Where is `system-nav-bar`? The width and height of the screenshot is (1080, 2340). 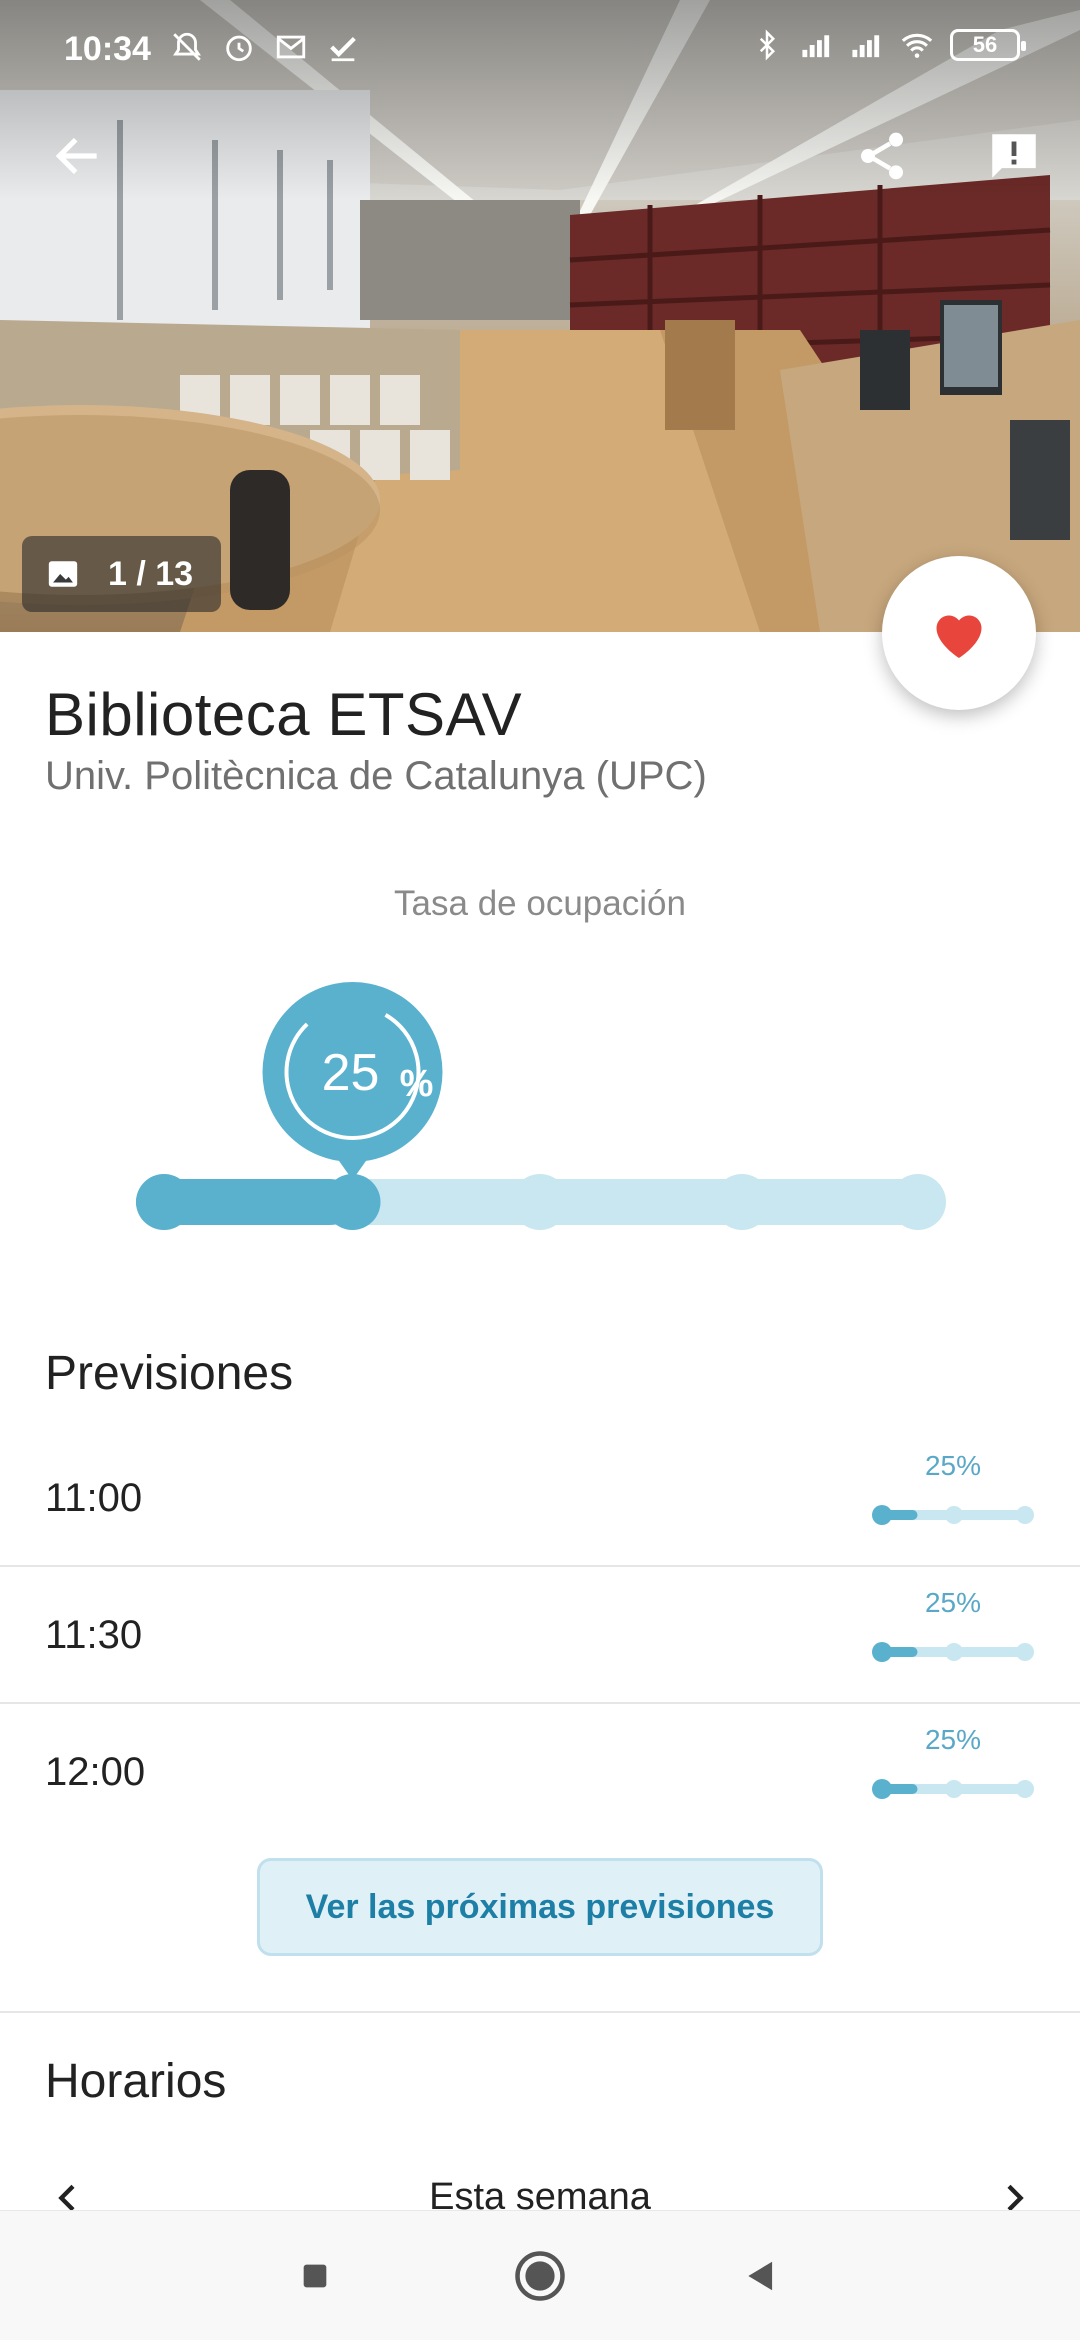
system-nav-bar is located at coordinates (540, 2275).